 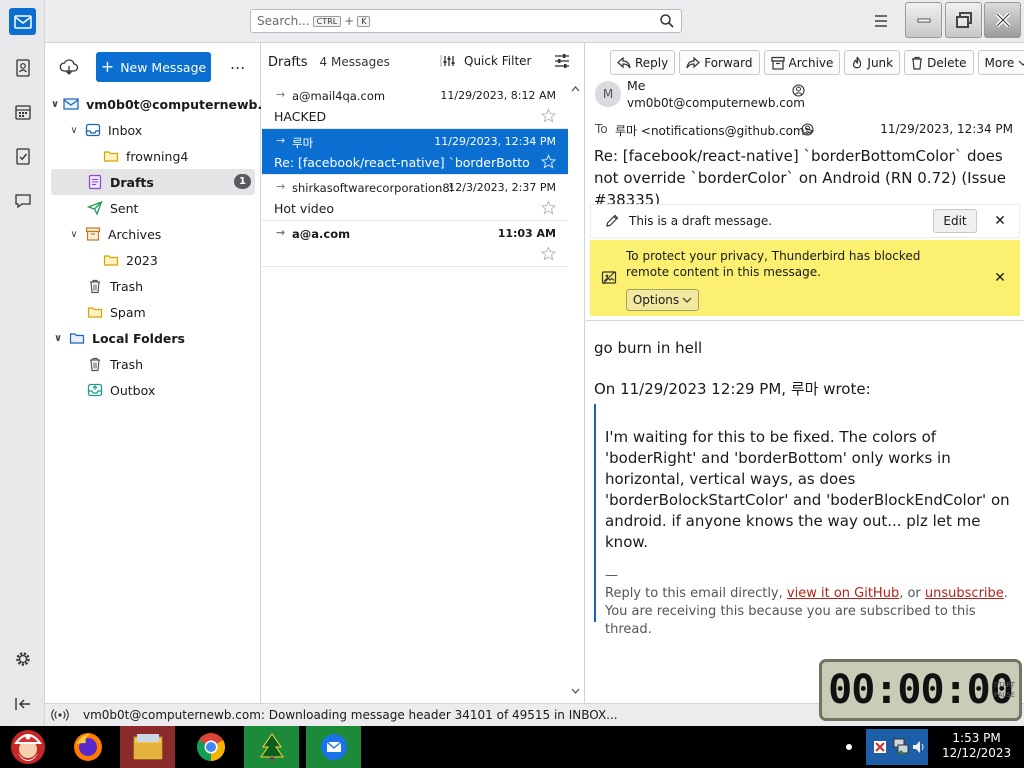 What do you see at coordinates (210, 747) in the screenshot?
I see `chrome-icon` at bounding box center [210, 747].